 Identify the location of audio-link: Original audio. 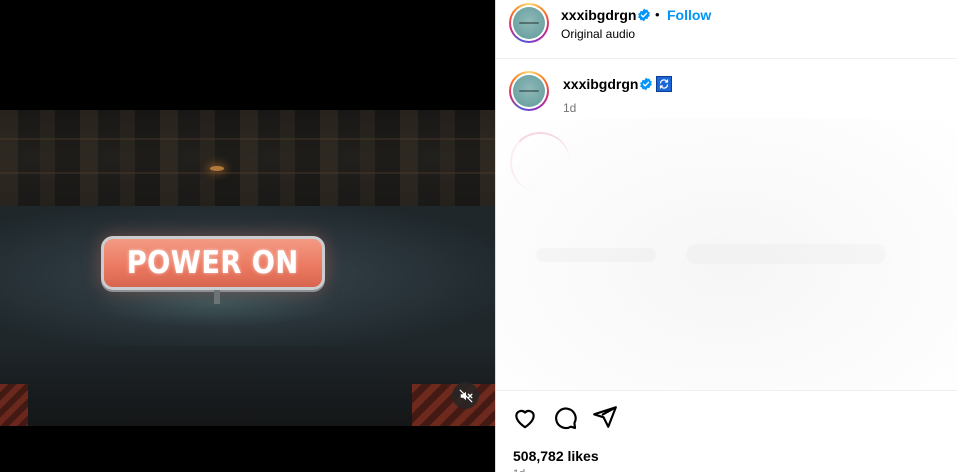
(598, 34).